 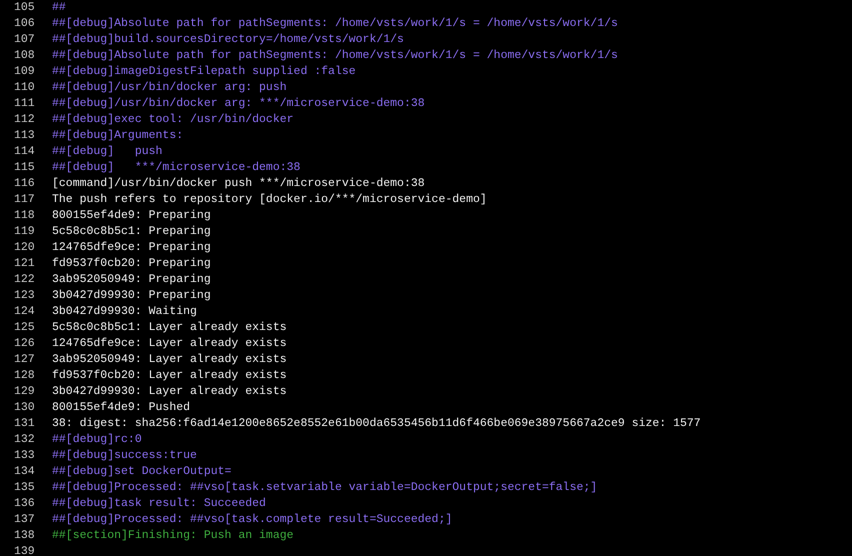 What do you see at coordinates (159, 504) in the screenshot?
I see `log-text: ##[debug]task result: Succeeded` at bounding box center [159, 504].